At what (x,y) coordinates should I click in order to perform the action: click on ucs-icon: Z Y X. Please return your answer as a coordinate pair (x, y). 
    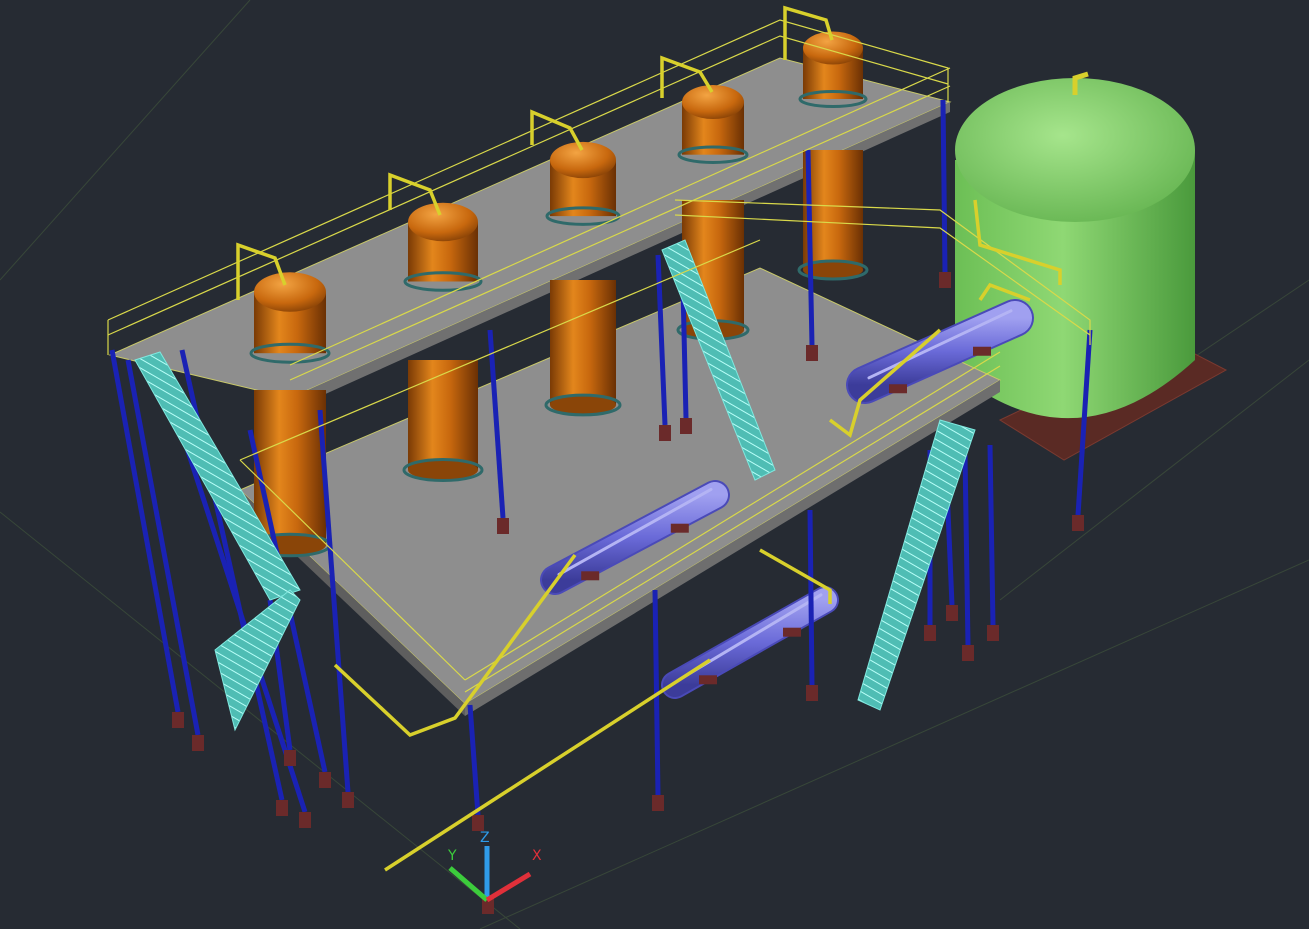
    Looking at the image, I should click on (495, 875).